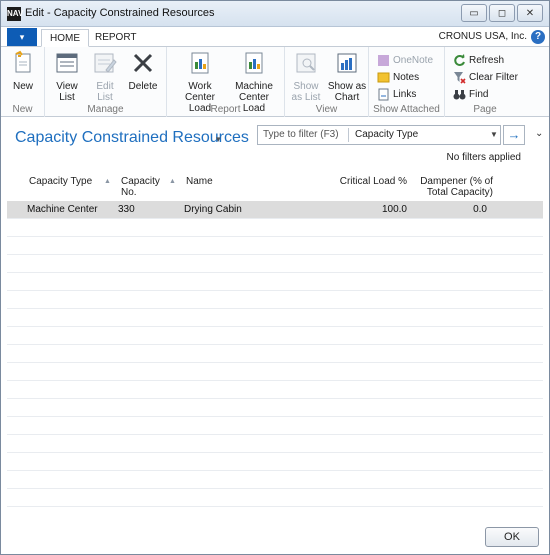  What do you see at coordinates (301, 134) in the screenshot?
I see `filter-input: Type to filter (F3)` at bounding box center [301, 134].